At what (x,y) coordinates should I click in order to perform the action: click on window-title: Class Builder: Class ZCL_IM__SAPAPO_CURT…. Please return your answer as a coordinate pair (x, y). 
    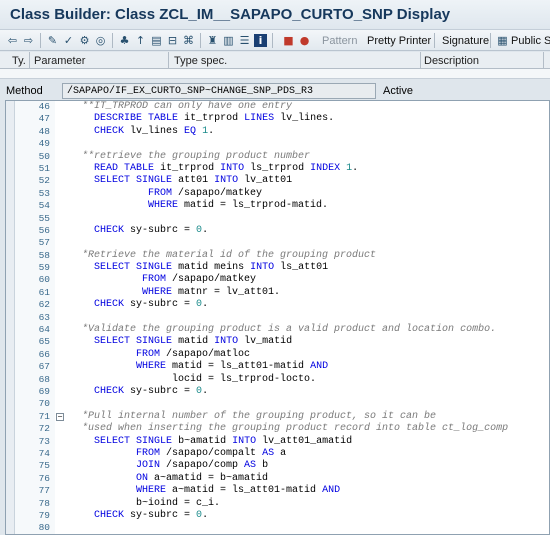
    Looking at the image, I should click on (230, 14).